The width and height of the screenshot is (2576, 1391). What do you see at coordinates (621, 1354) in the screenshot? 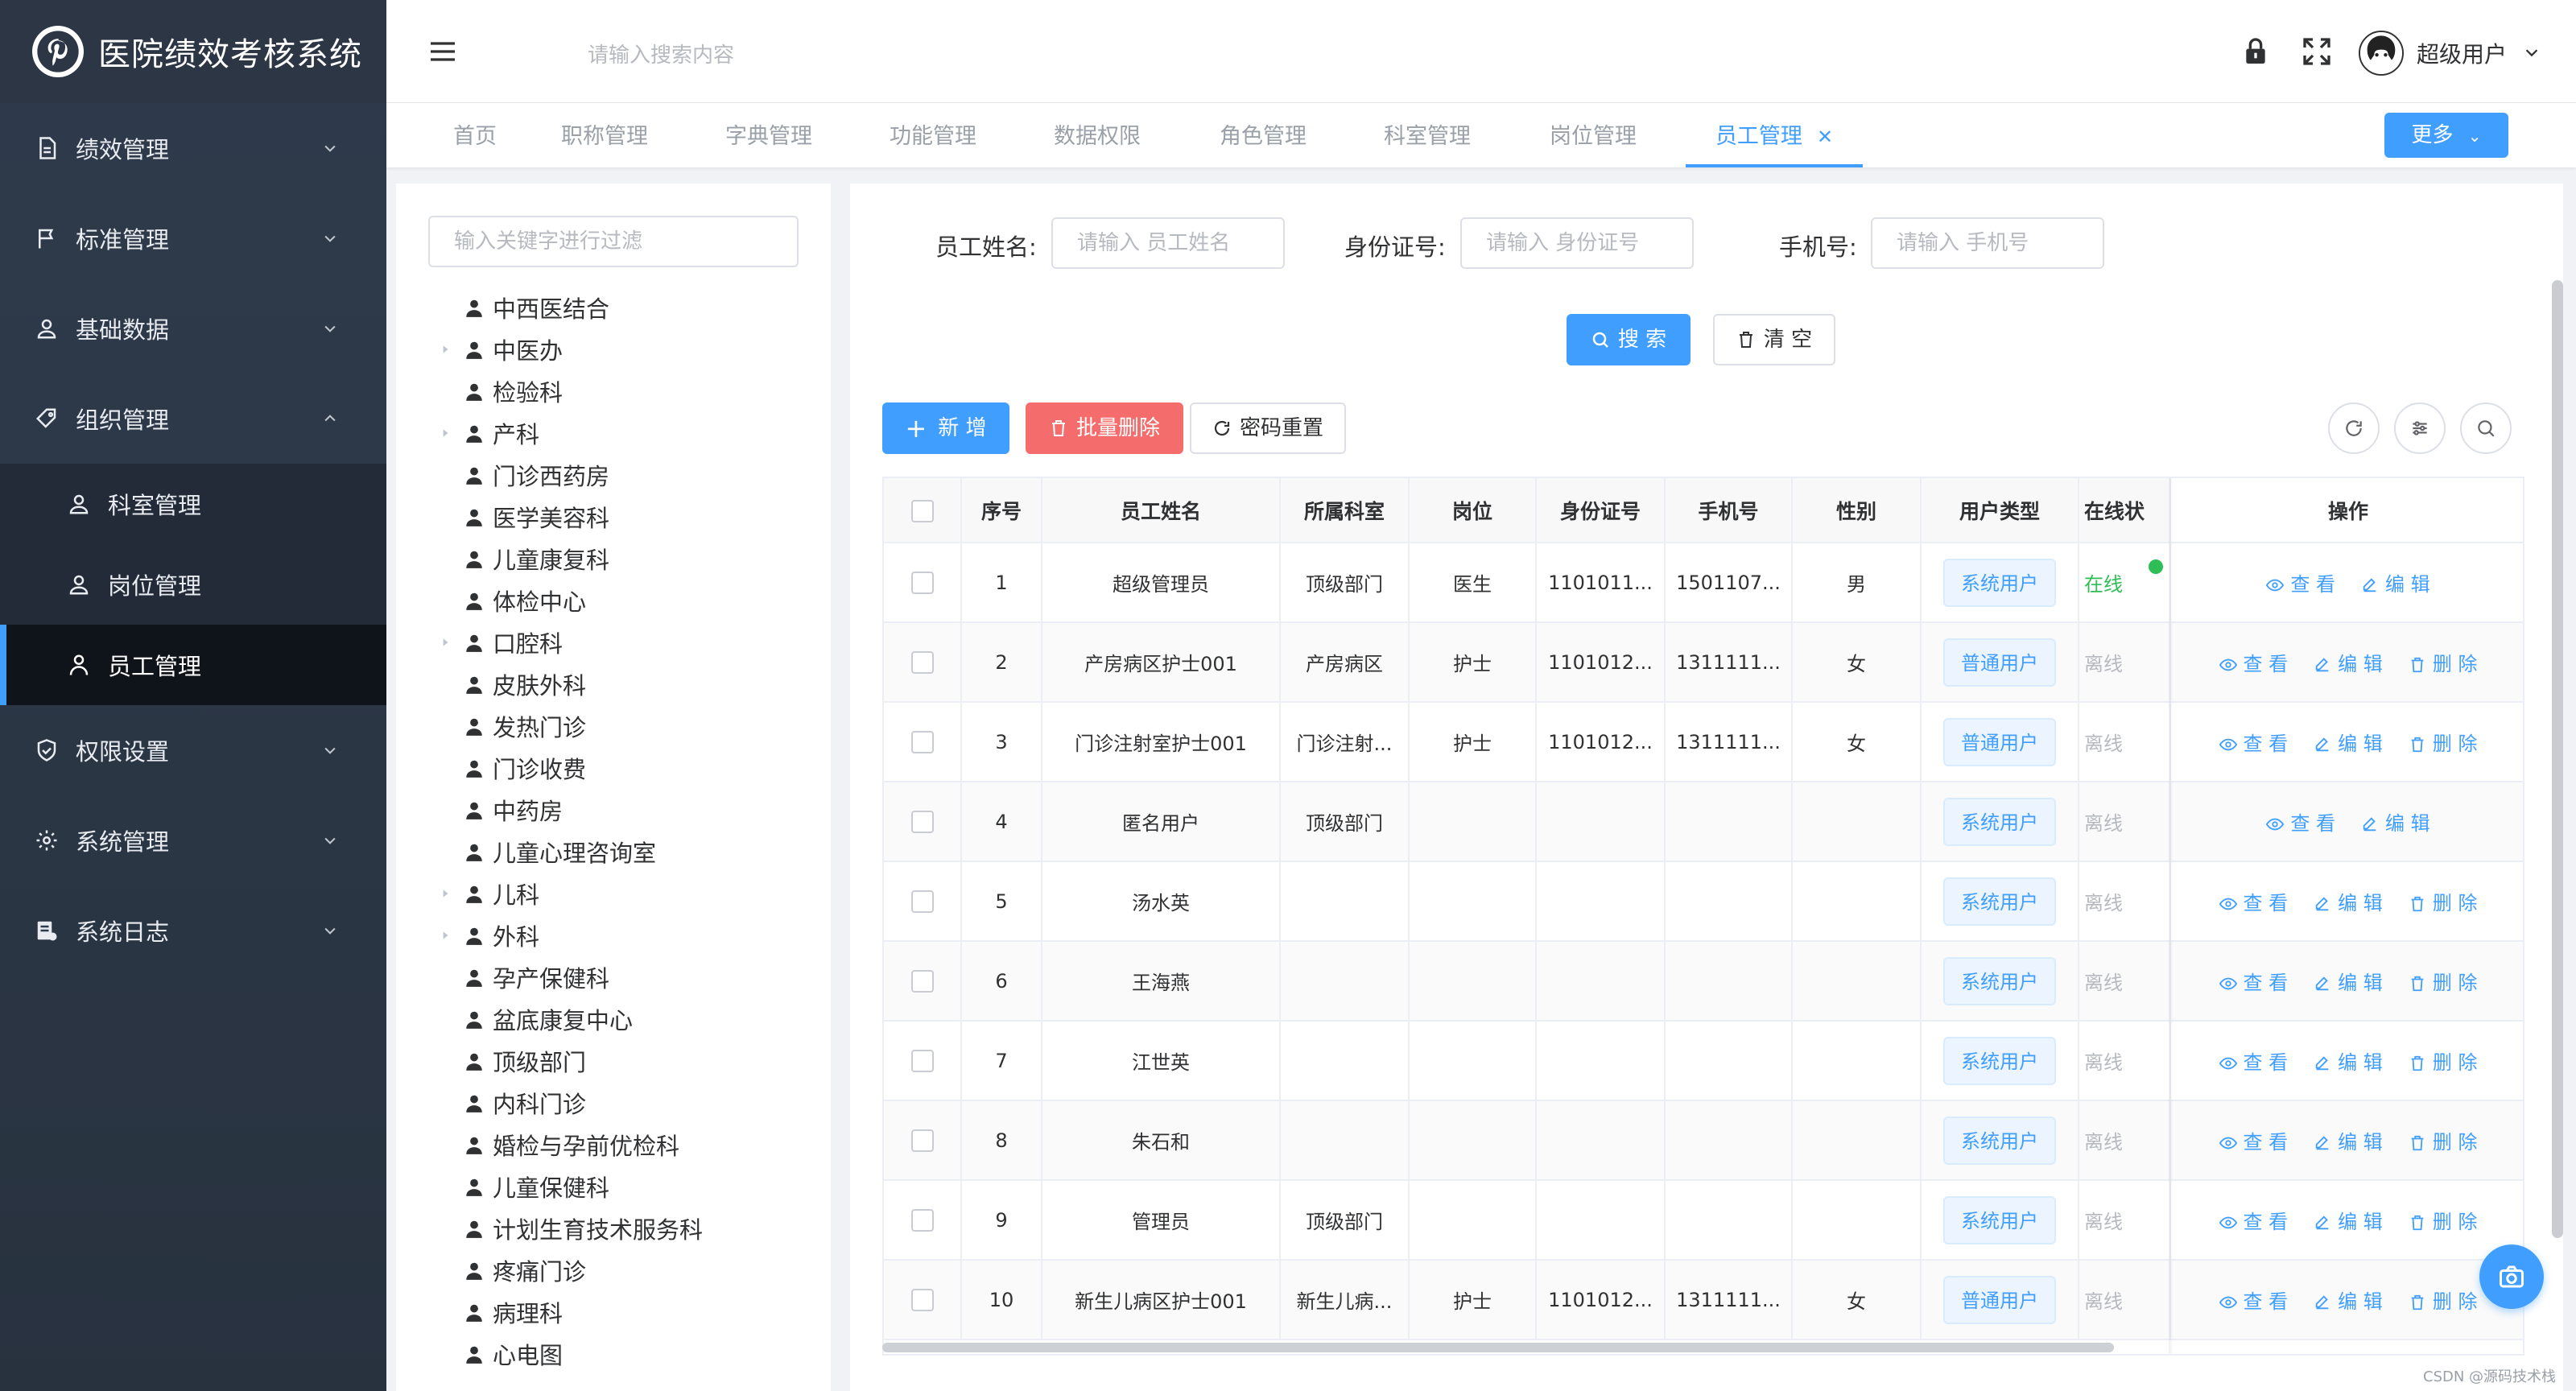
I see `tree-node: 心电图` at bounding box center [621, 1354].